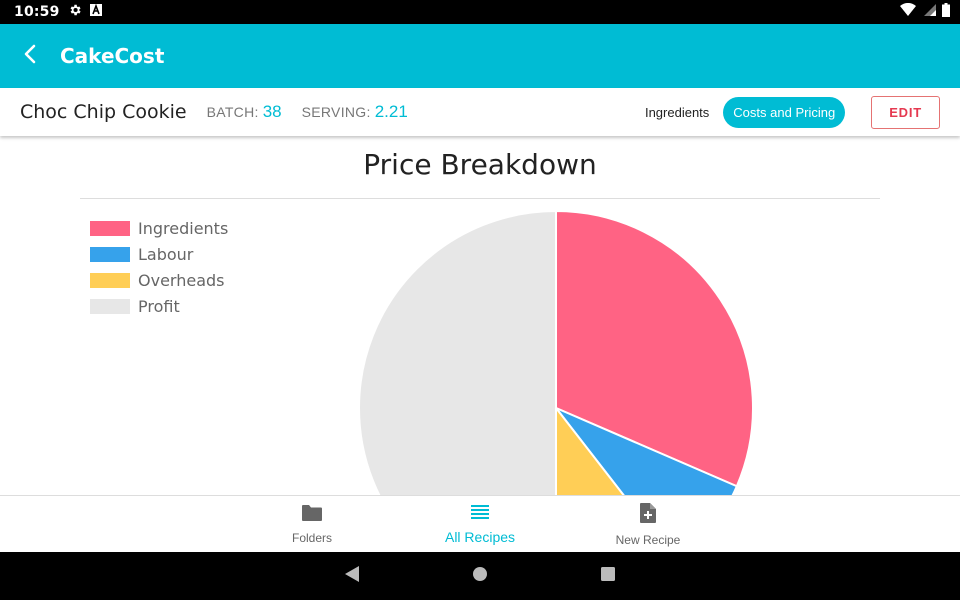  I want to click on nav-all-recipes: All Recipes, so click(480, 524).